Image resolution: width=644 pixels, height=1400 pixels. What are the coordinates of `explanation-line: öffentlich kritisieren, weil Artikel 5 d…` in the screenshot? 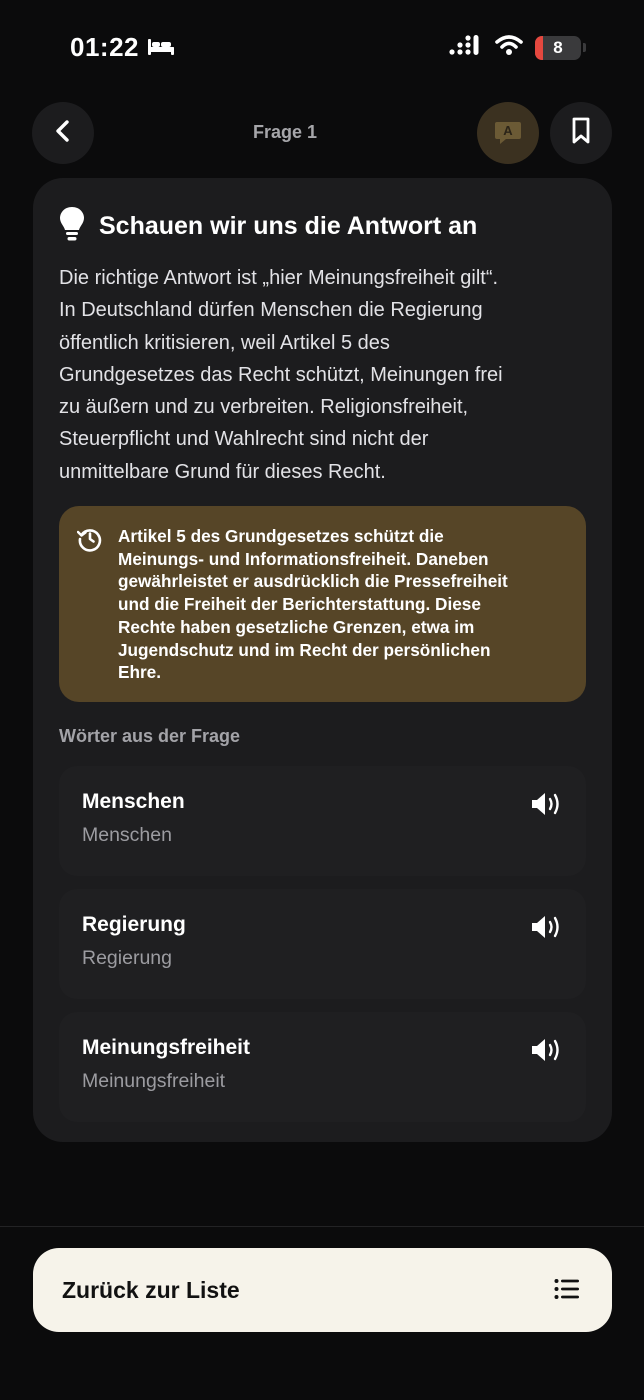 It's located at (224, 342).